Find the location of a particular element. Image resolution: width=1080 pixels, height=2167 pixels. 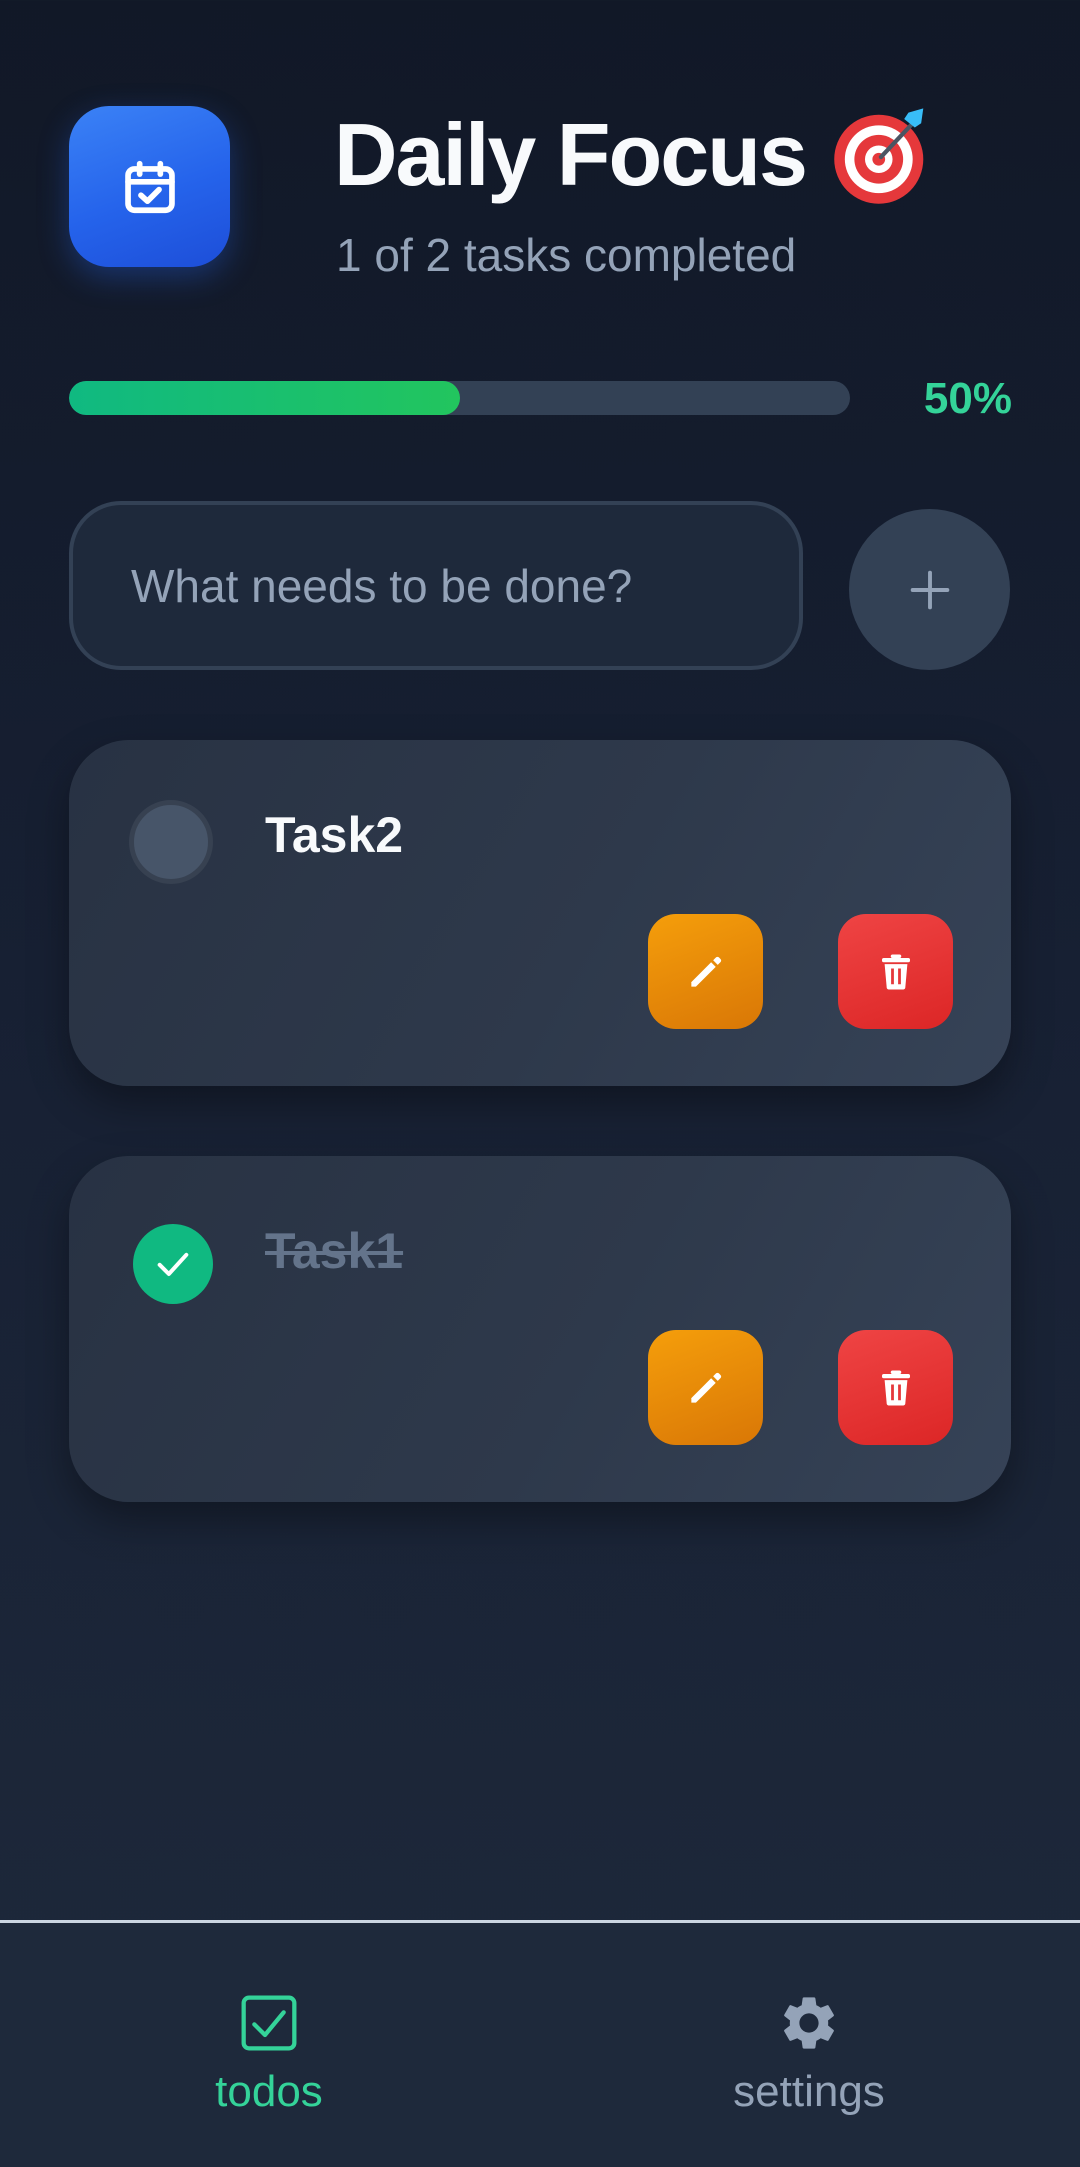

task-checkbox-checked is located at coordinates (173, 1264).